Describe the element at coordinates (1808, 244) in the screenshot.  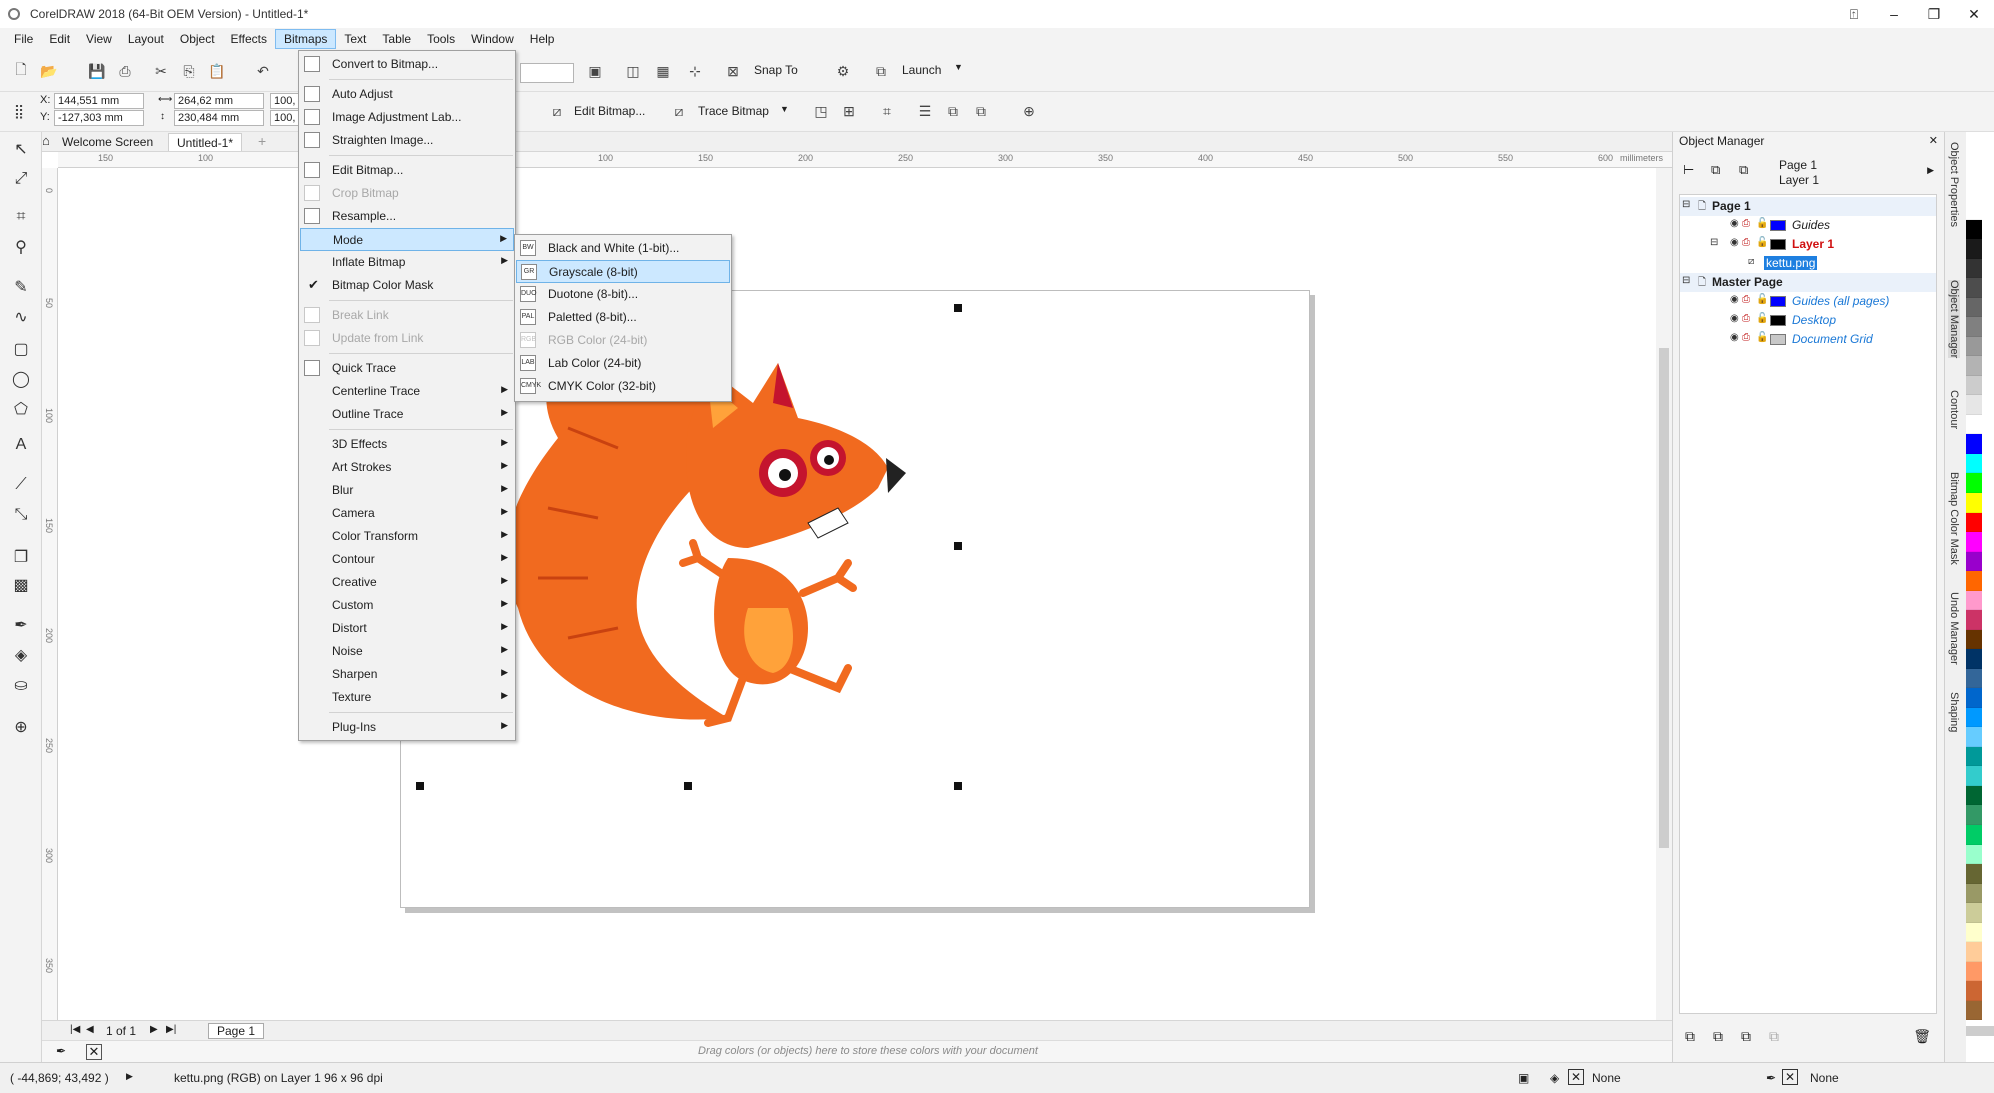
I see `tree-layer-layer-1: ⊟ ◉ ⎙ 🔓 Layer 1` at that location.